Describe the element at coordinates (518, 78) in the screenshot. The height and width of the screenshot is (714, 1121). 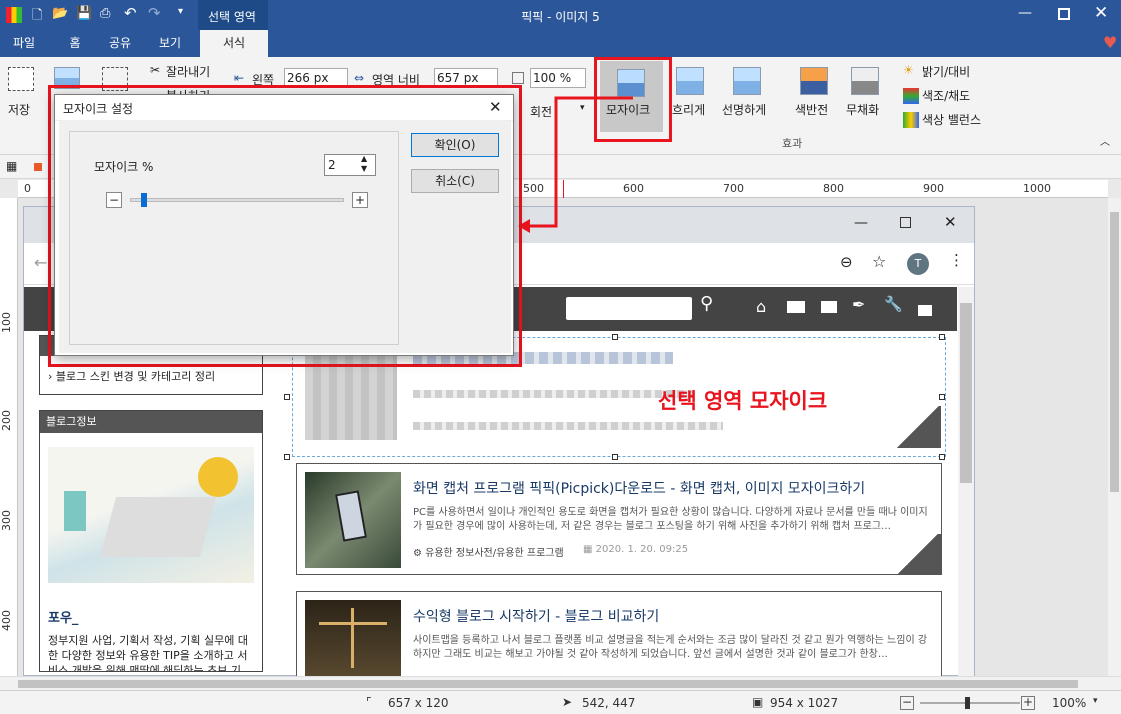
I see `zoom-icon` at that location.